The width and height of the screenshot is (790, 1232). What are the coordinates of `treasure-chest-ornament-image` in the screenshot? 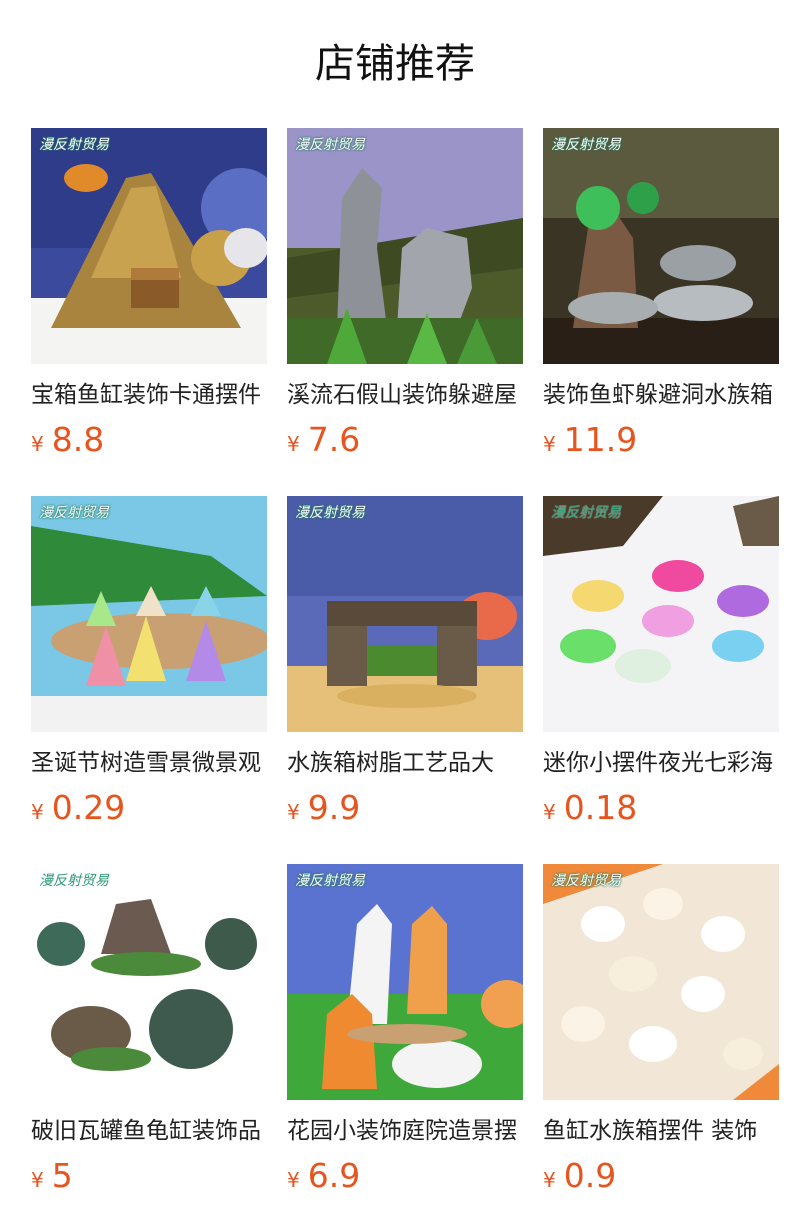 It's located at (149, 246).